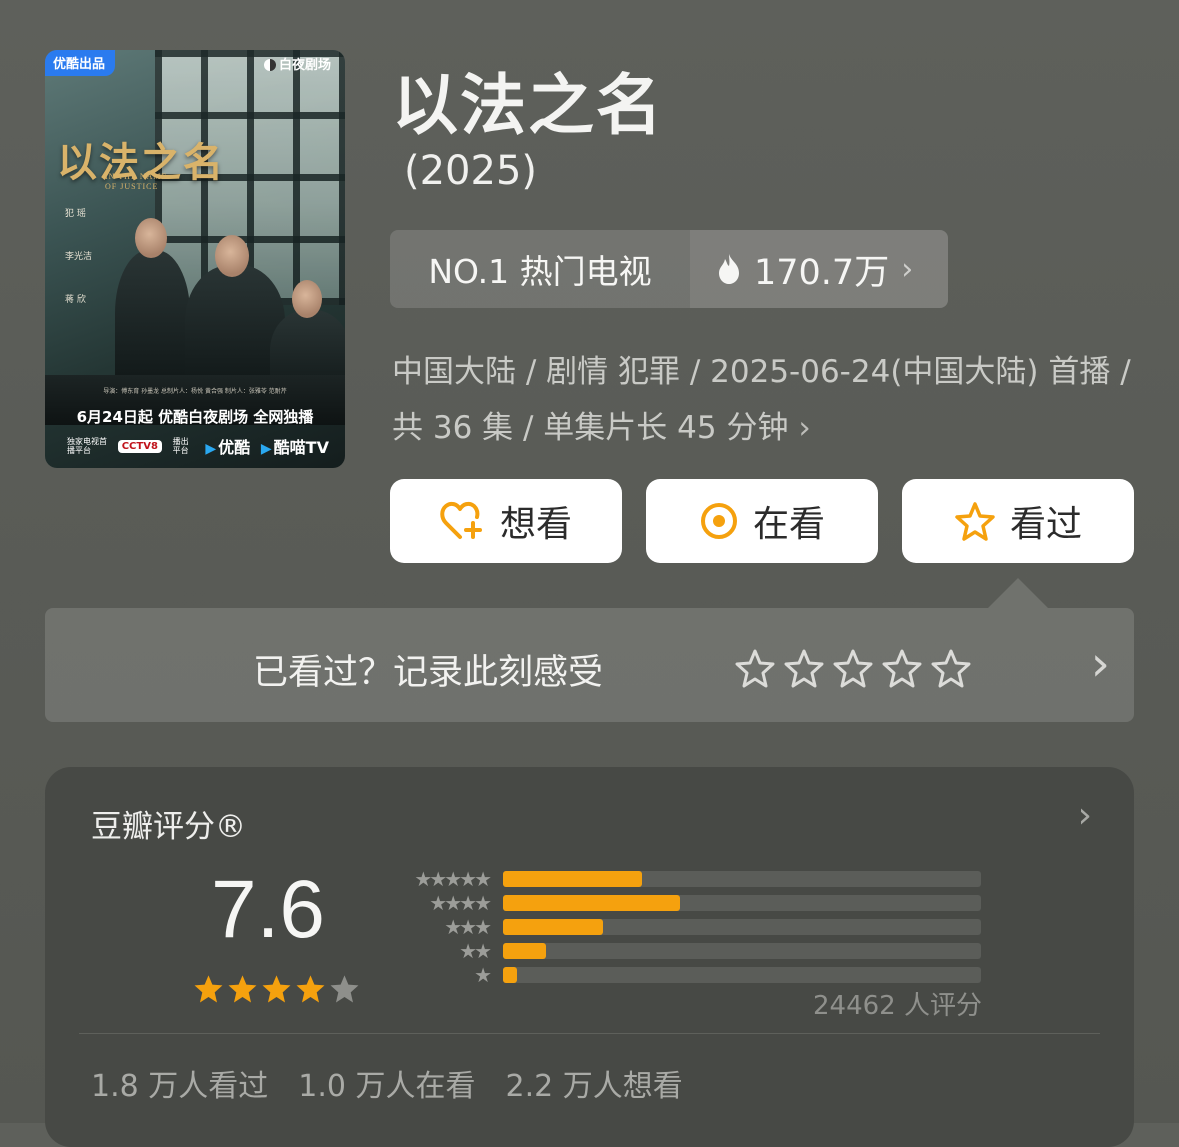  What do you see at coordinates (589, 1033) in the screenshot?
I see `card-divider` at bounding box center [589, 1033].